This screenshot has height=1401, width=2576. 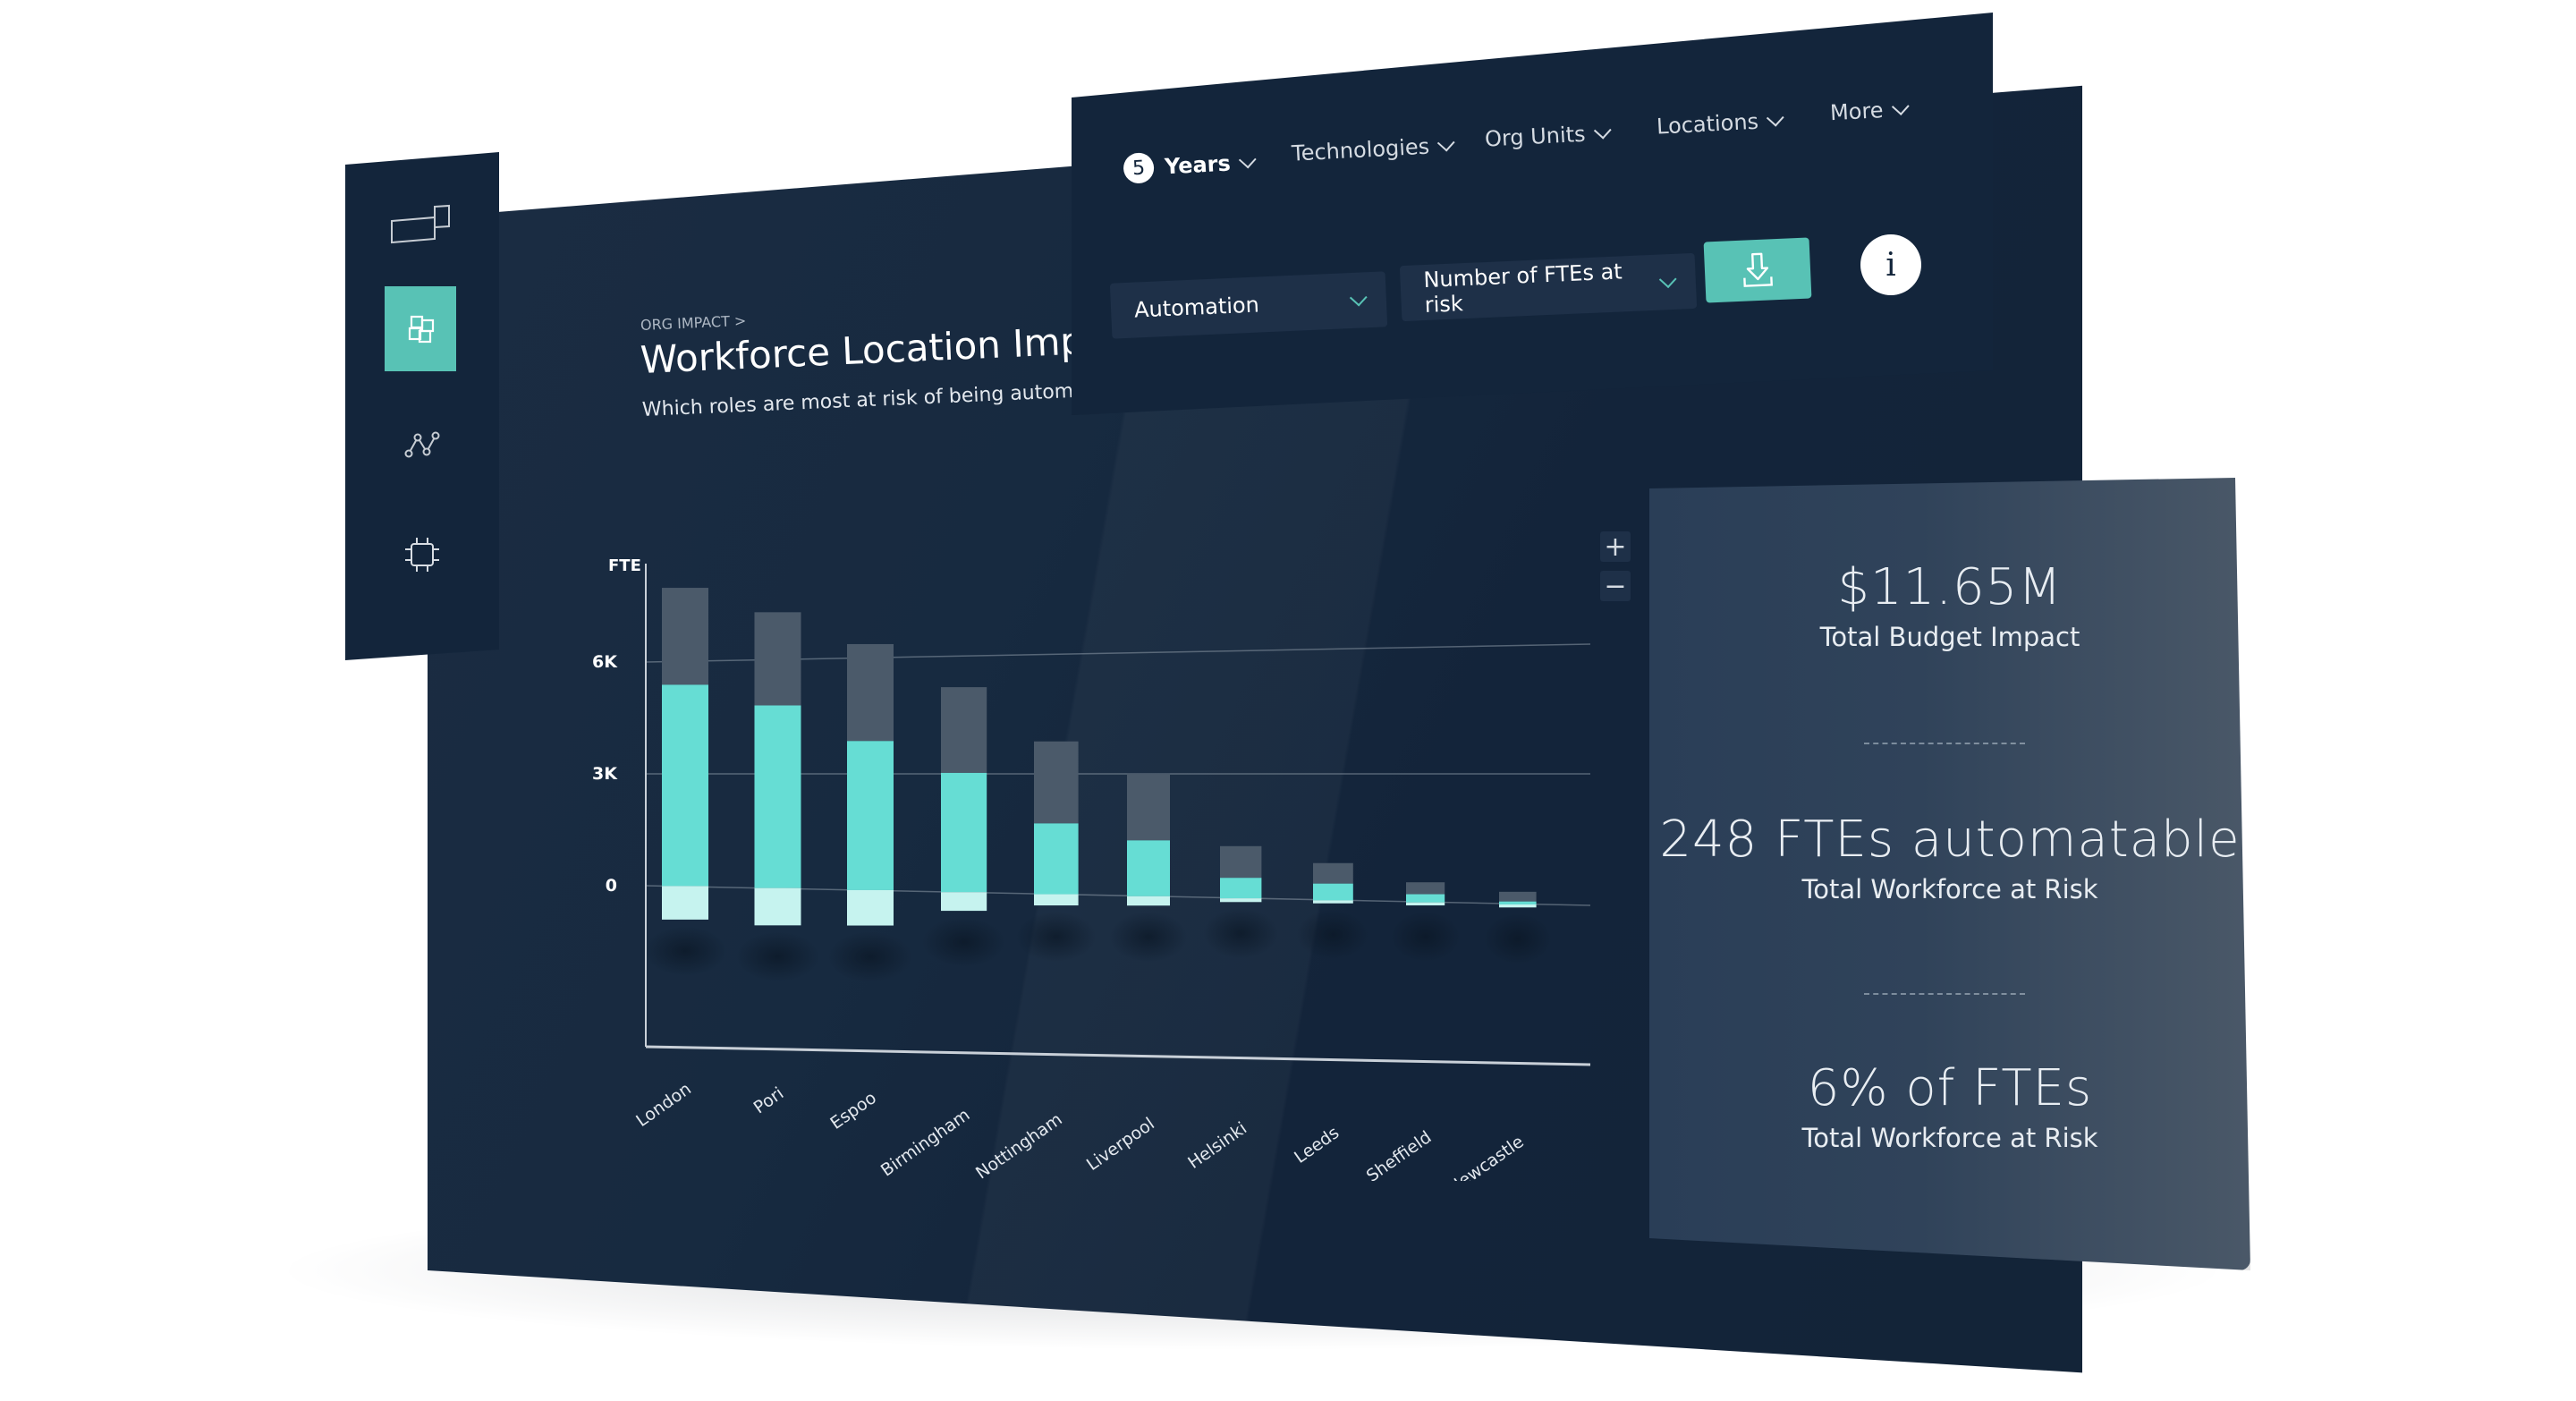 What do you see at coordinates (663, 1105) in the screenshot?
I see `x-tick-label: London` at bounding box center [663, 1105].